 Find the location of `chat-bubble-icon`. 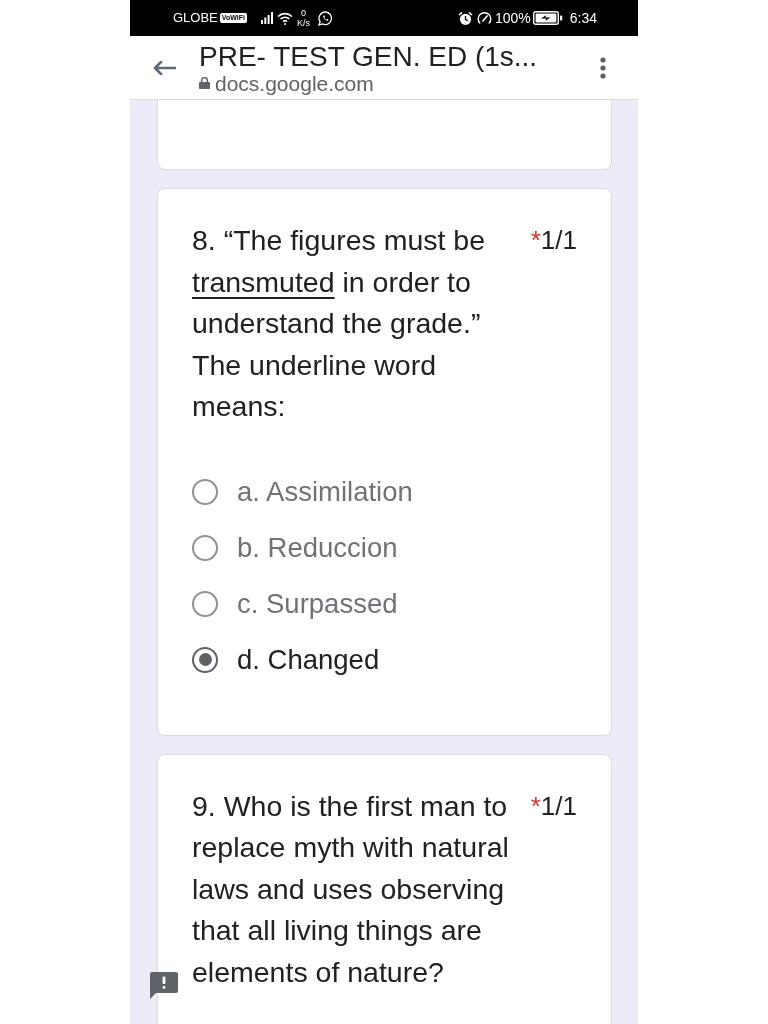

chat-bubble-icon is located at coordinates (325, 18).